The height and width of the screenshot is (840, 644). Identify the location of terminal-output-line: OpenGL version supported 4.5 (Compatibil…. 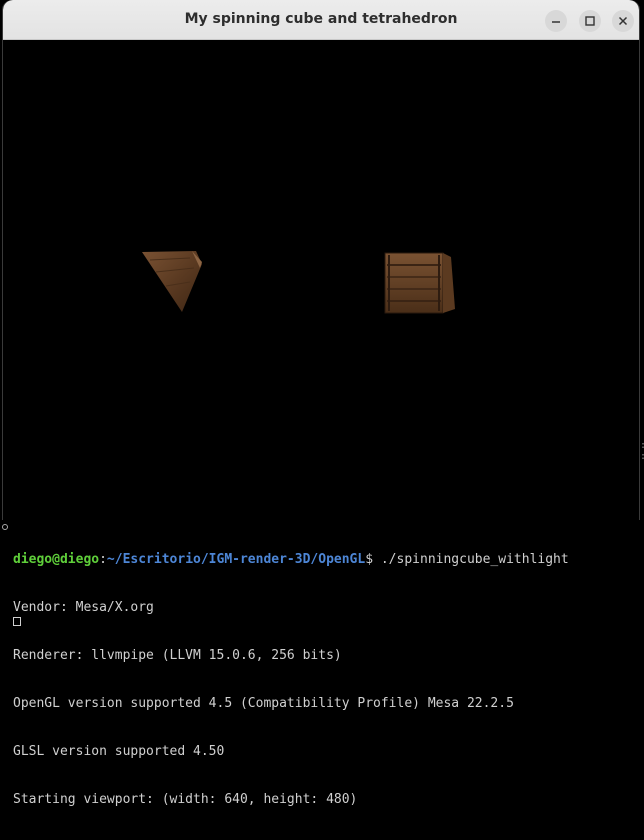
(263, 703).